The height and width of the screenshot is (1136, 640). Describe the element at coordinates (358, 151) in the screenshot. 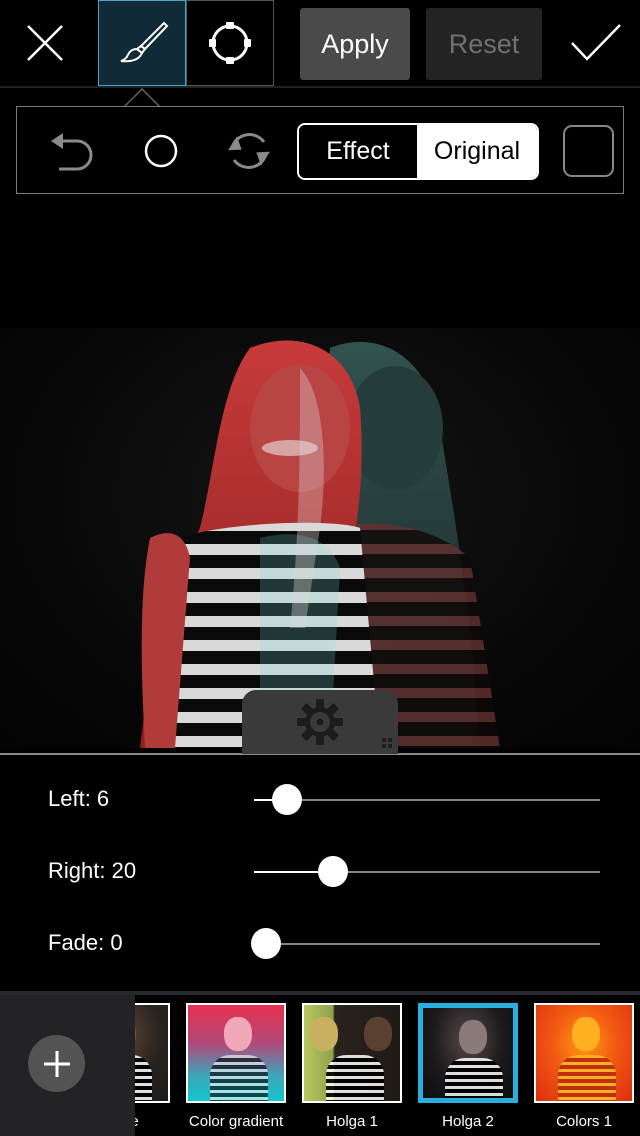

I see `segment-effect: Effect` at that location.